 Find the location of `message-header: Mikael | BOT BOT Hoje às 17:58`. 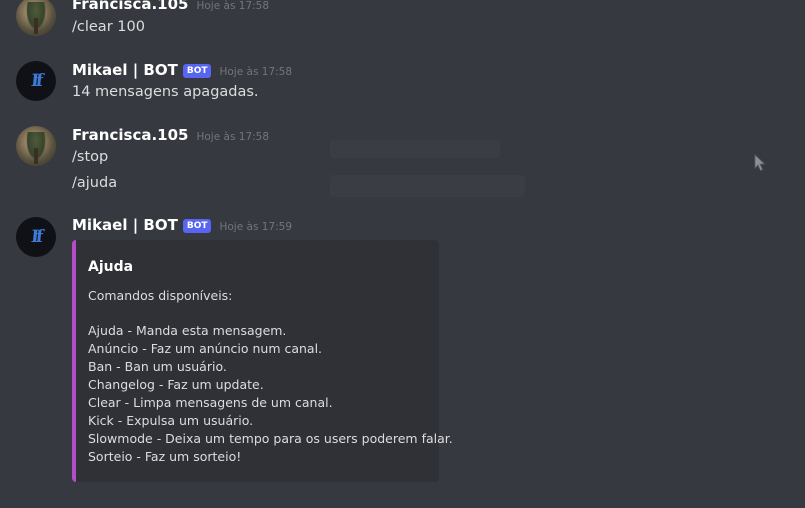

message-header: Mikael | BOT BOT Hoje às 17:58 is located at coordinates (182, 70).